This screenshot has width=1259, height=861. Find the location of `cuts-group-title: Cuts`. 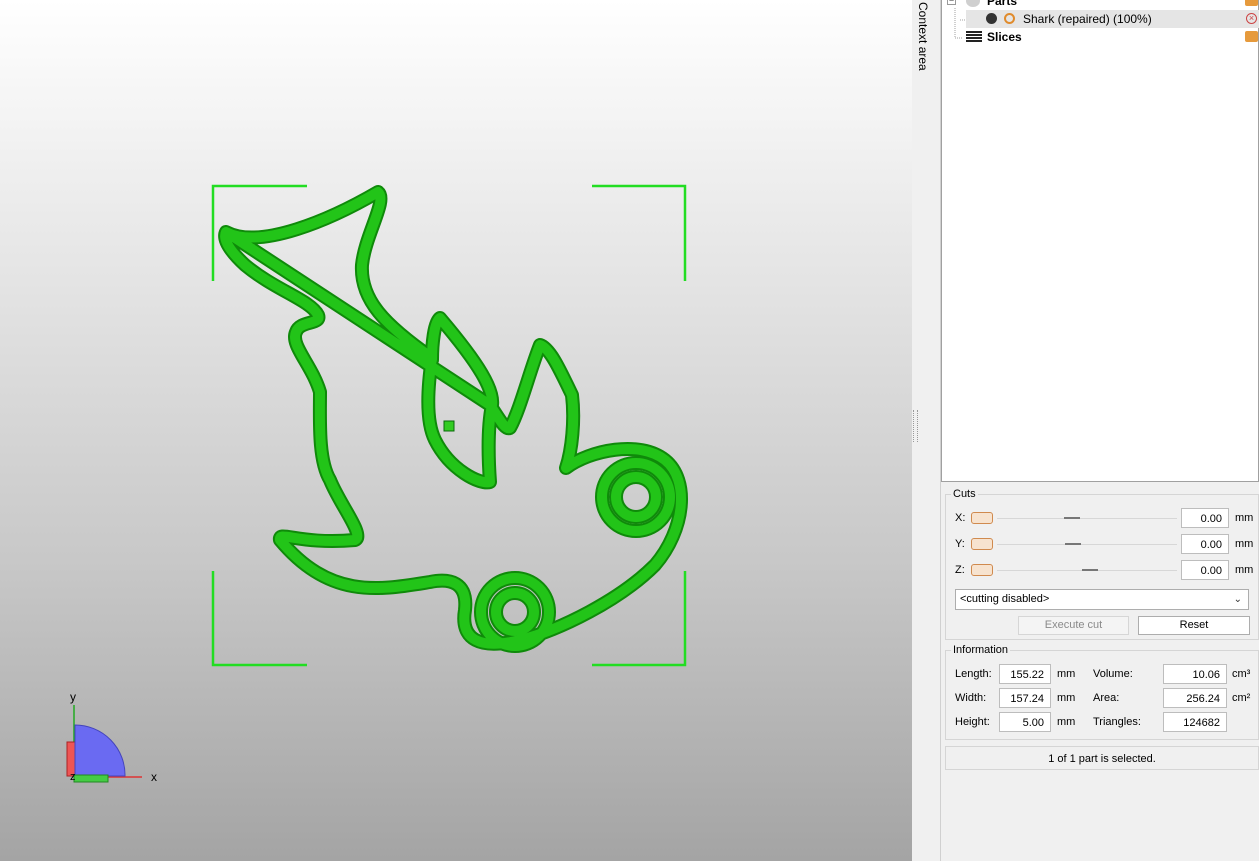

cuts-group-title: Cuts is located at coordinates (964, 494).